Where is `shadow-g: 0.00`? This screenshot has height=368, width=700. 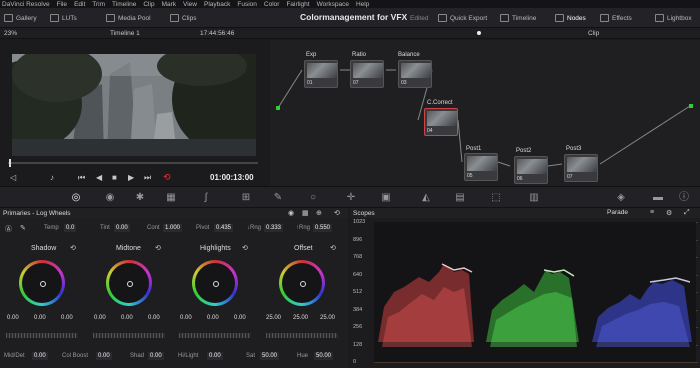
shadow-g: 0.00 is located at coordinates (40, 318).